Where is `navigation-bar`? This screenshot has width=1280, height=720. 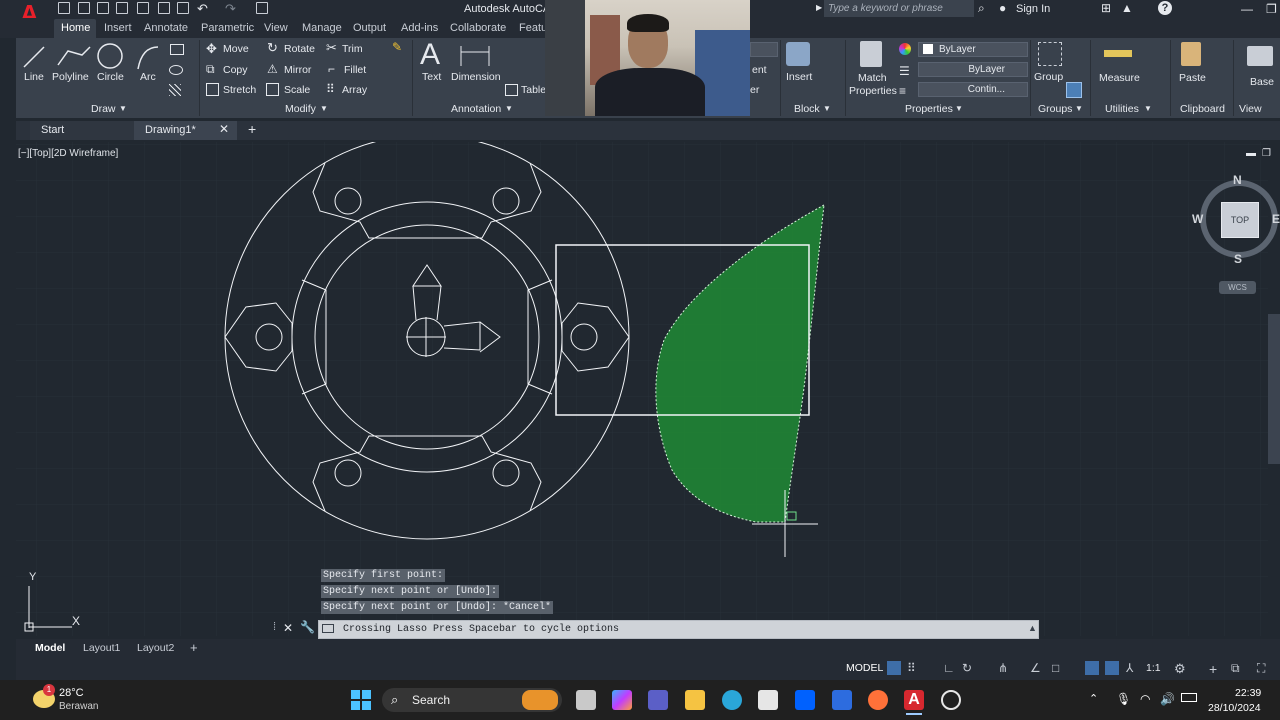
navigation-bar is located at coordinates (1274, 389).